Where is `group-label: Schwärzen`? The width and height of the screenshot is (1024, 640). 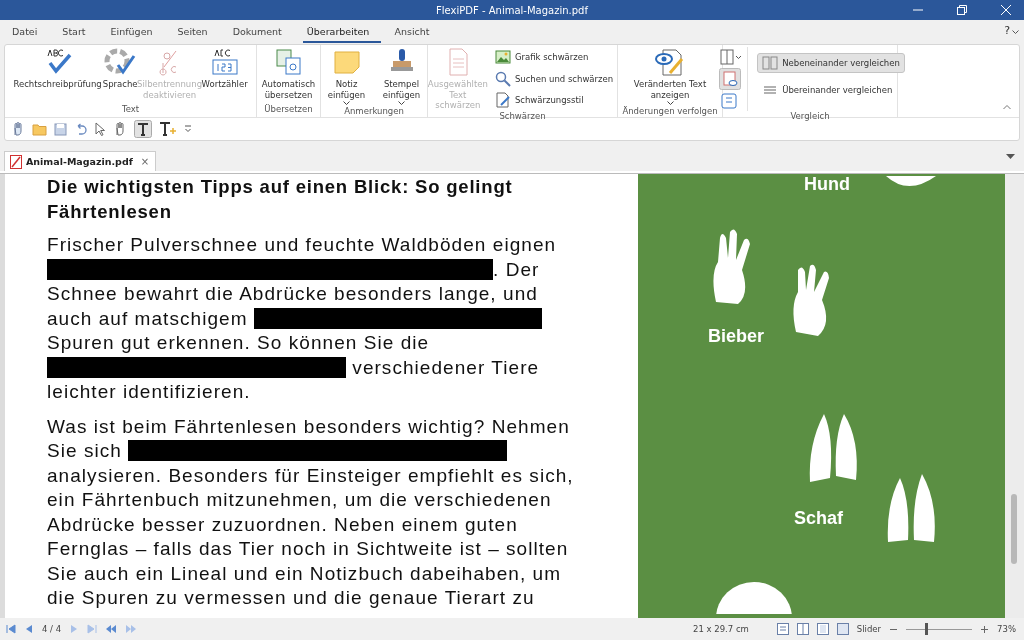 group-label: Schwärzen is located at coordinates (522, 116).